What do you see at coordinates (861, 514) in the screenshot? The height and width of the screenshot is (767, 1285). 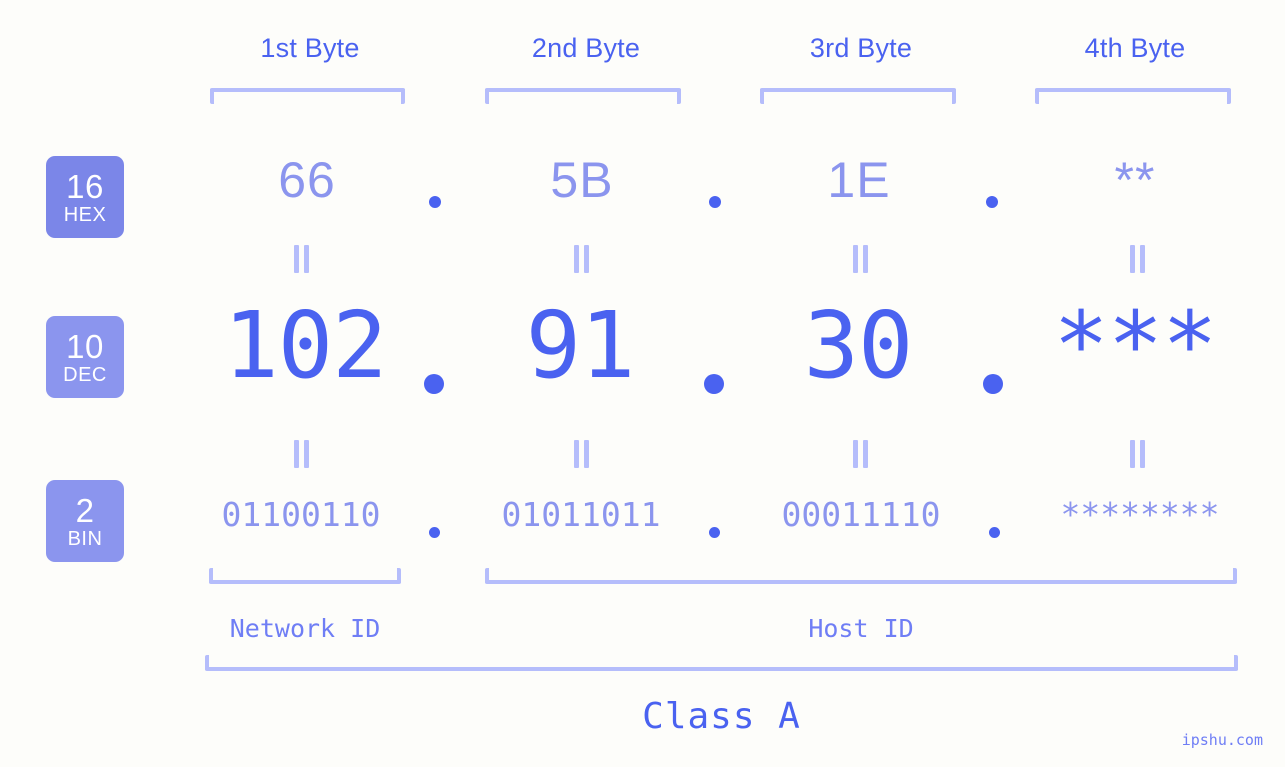 I see `bin-byte-3: 00011110` at bounding box center [861, 514].